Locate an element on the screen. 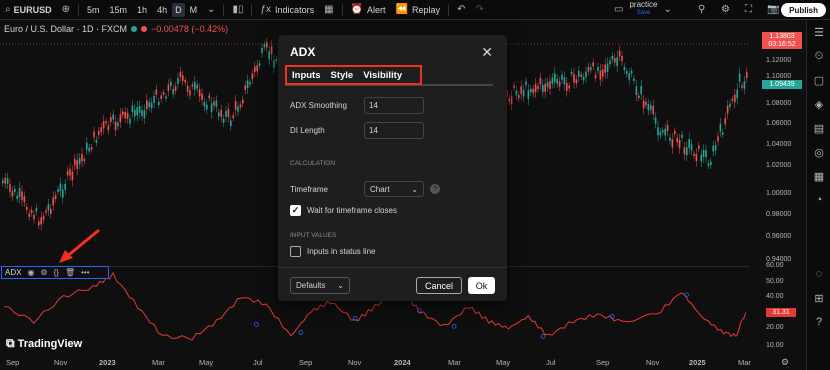  tradingview-mark-icon: ⧉ is located at coordinates (10, 343).